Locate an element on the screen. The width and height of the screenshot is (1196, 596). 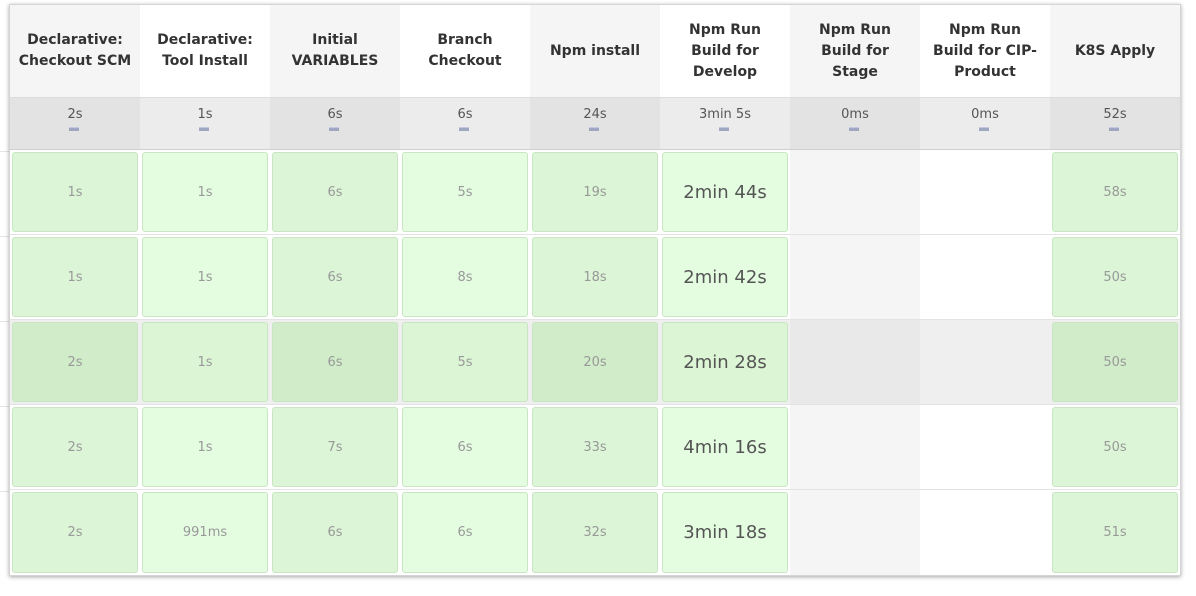
build-row: 2s 1s 7s 6s 33s 4min 16s 50s is located at coordinates (595, 447).